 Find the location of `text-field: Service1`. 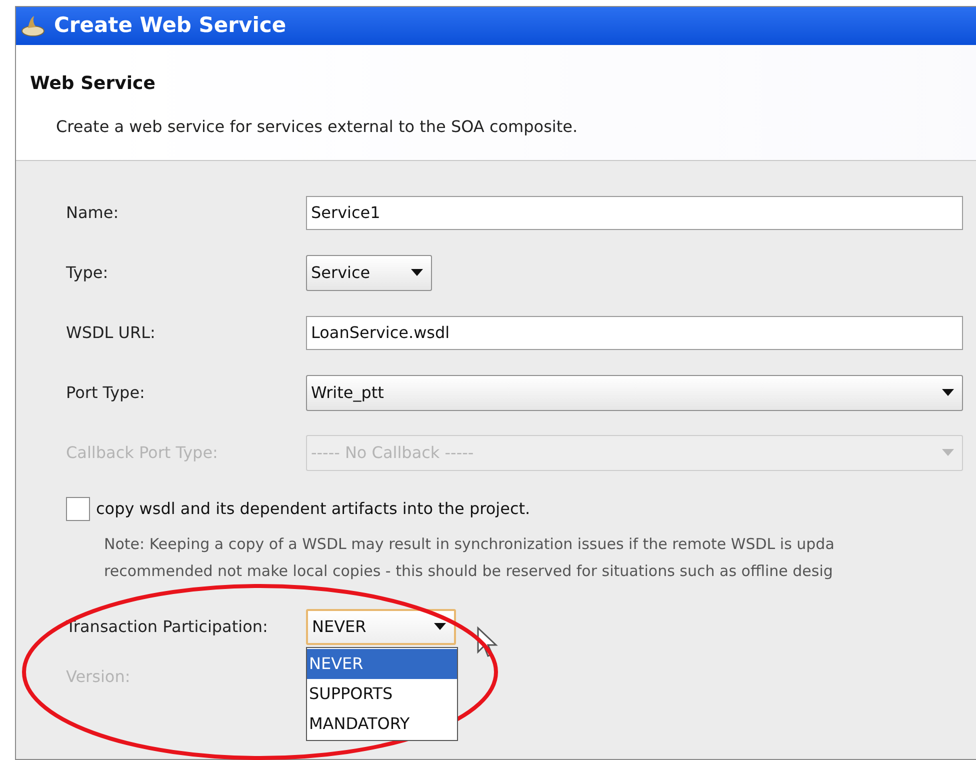

text-field: Service1 is located at coordinates (634, 213).